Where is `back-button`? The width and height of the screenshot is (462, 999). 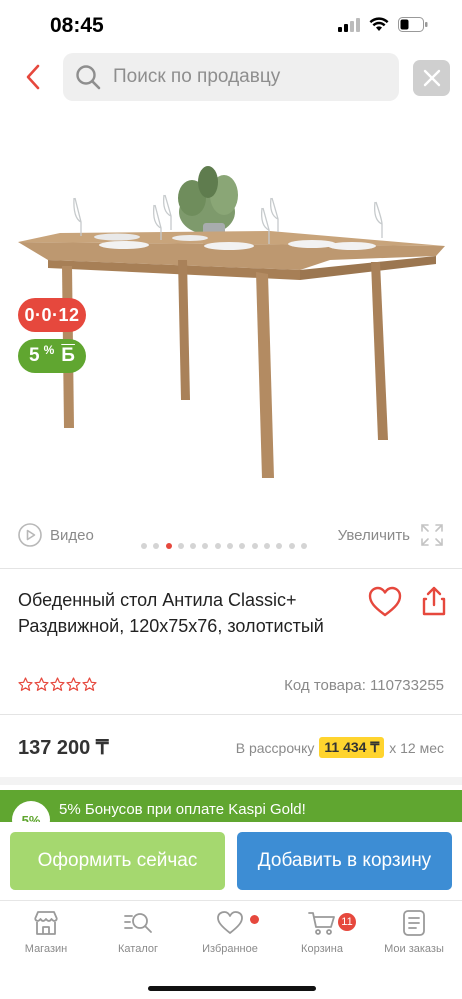 back-button is located at coordinates (33, 77).